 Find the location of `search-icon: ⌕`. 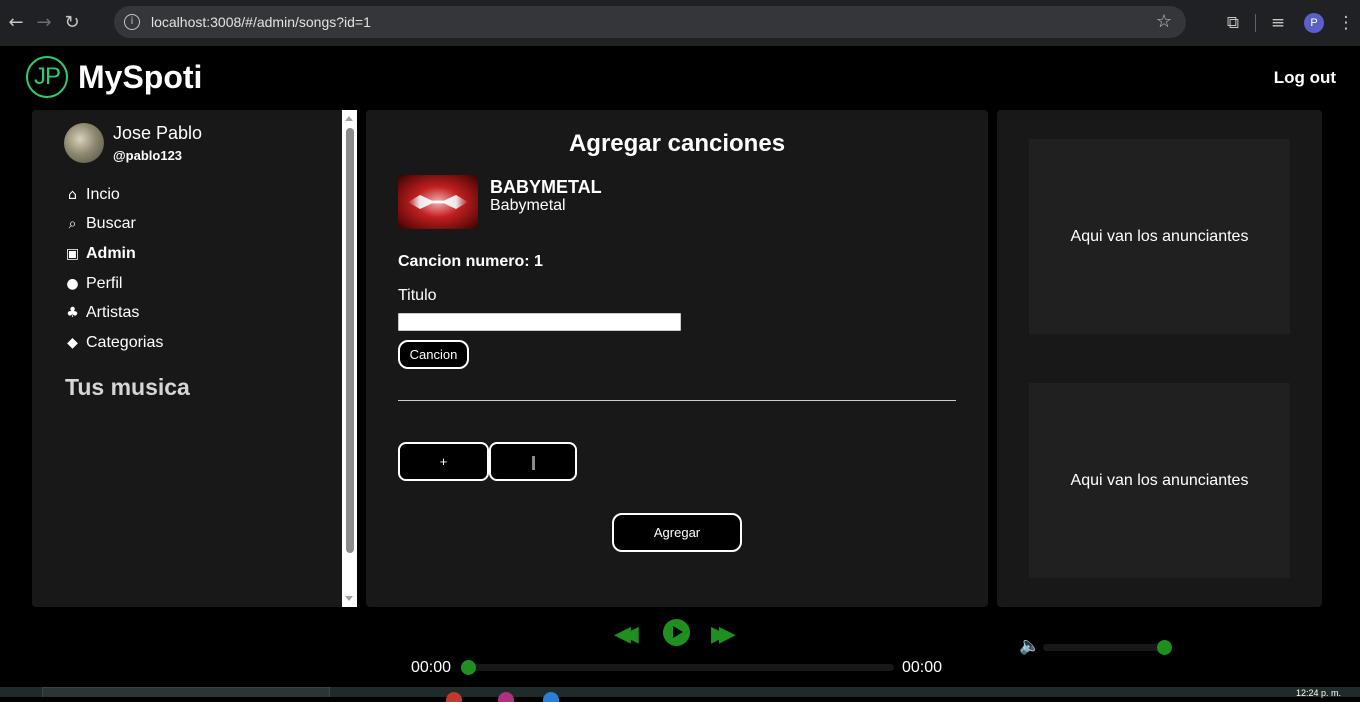

search-icon: ⌕ is located at coordinates (72, 224).